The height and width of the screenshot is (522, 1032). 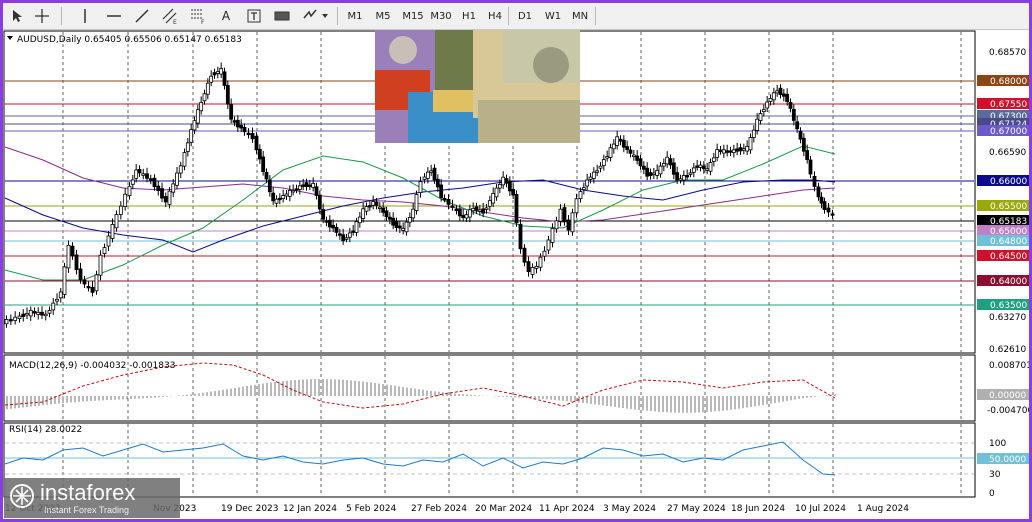 I want to click on channel-tool-icon: E, so click(x=170, y=16).